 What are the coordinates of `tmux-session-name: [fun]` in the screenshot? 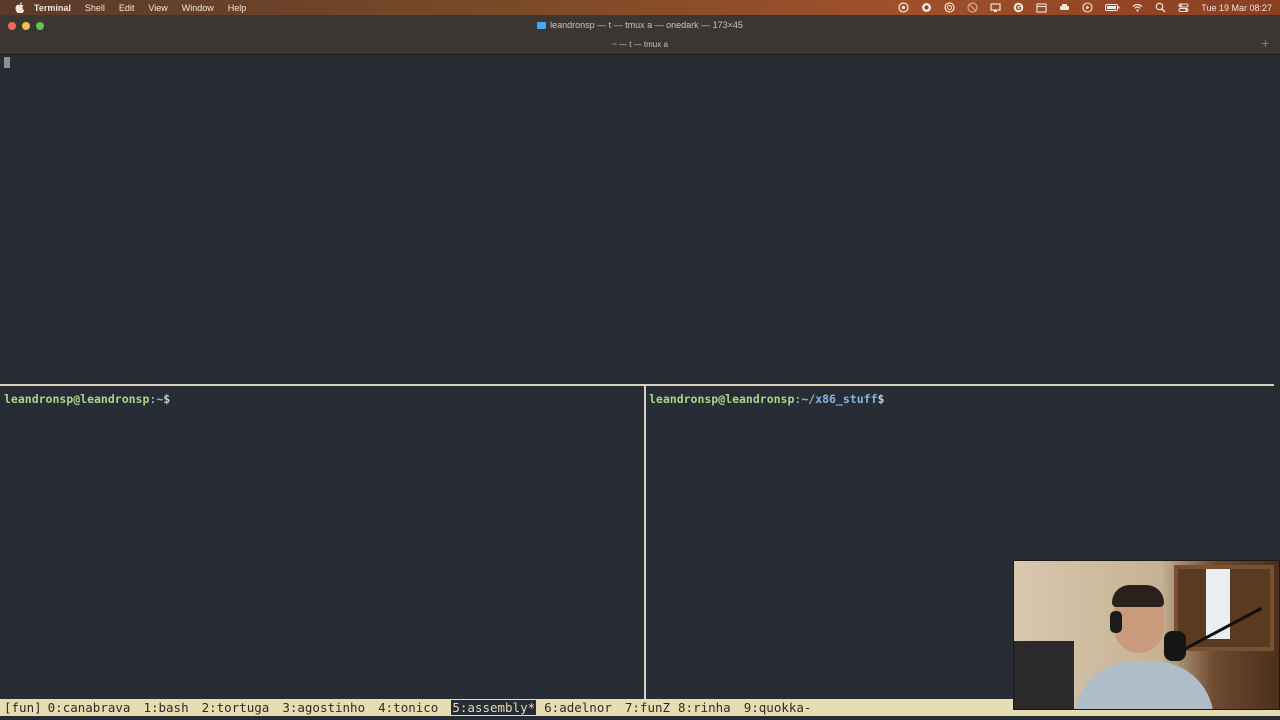 It's located at (23, 707).